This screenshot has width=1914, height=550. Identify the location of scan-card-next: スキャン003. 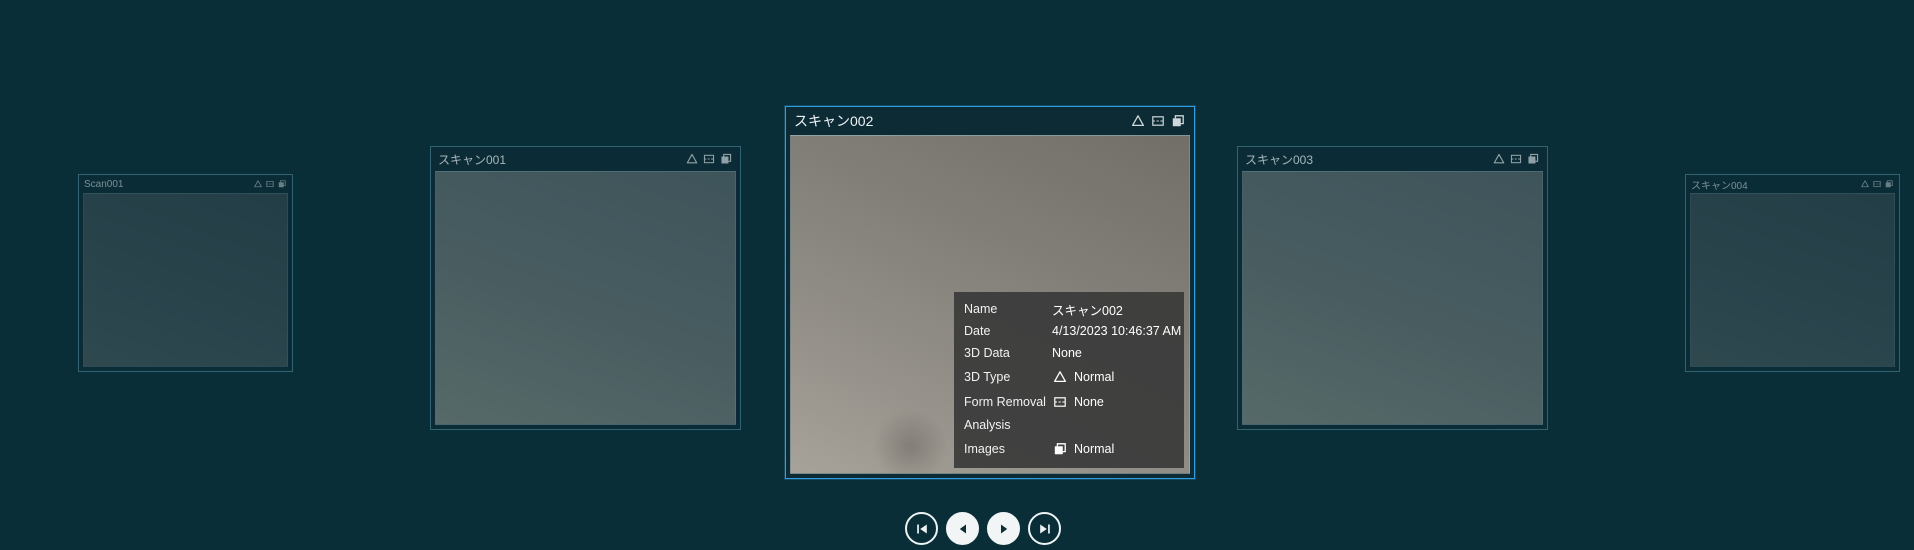
(1392, 288).